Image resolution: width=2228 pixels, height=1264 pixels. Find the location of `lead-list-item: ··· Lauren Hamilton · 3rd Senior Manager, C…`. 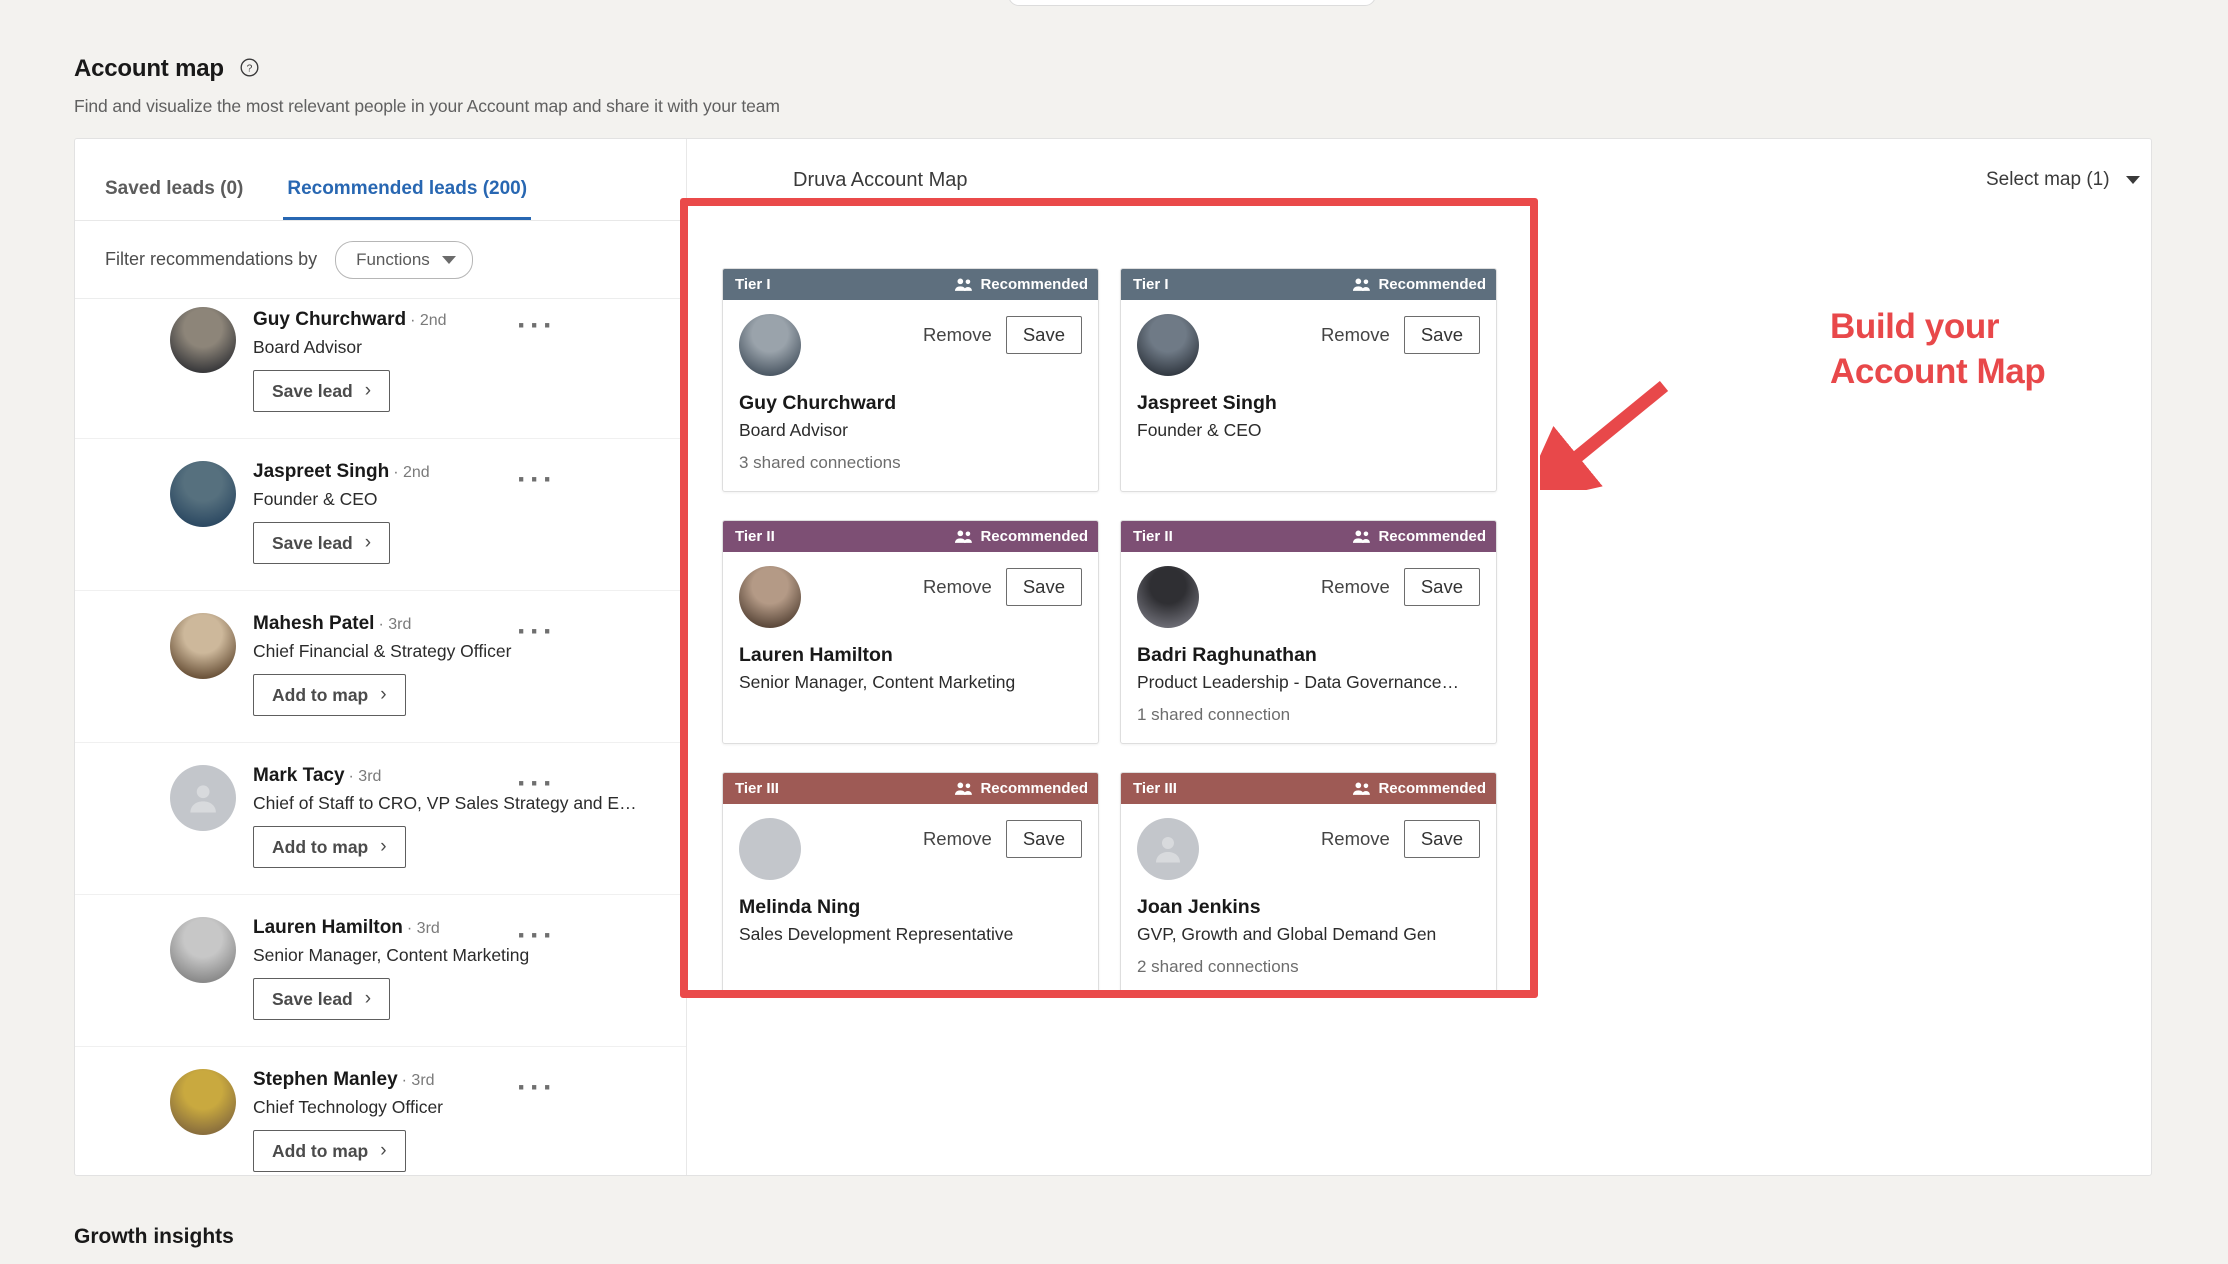

lead-list-item: ··· Lauren Hamilton · 3rd Senior Manager, C… is located at coordinates (380, 971).